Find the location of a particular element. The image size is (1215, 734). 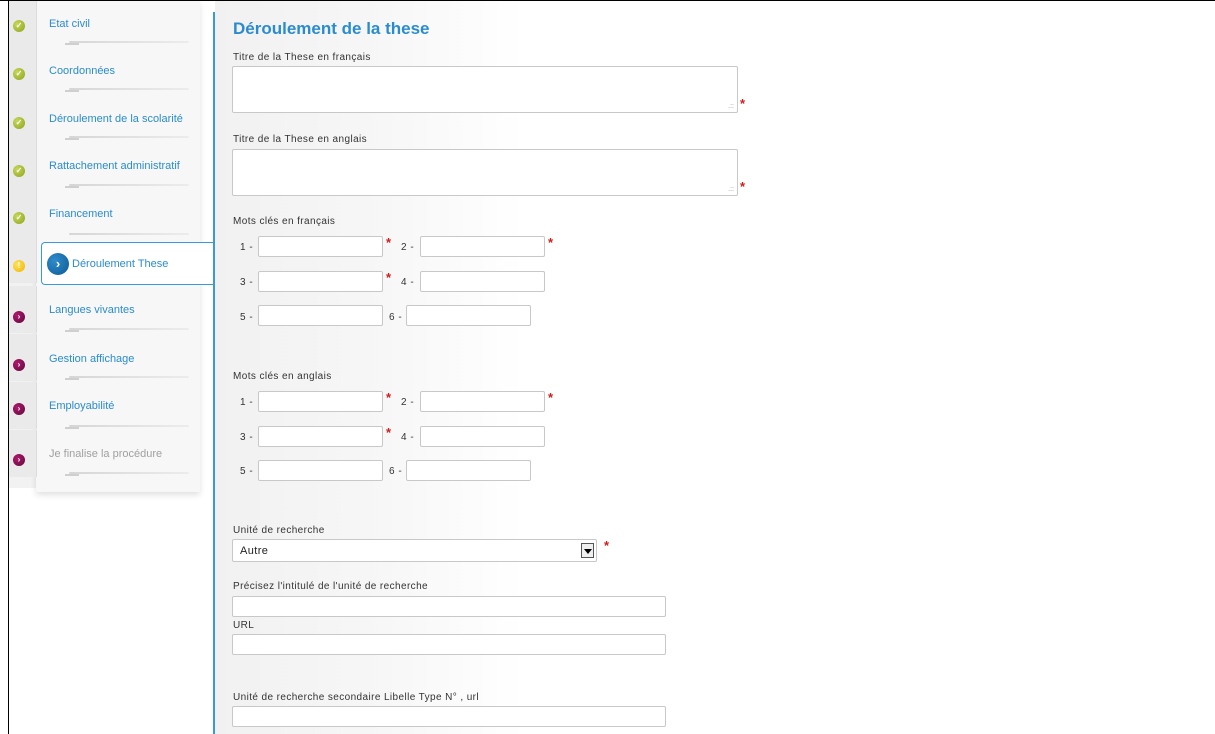

sidebar-item-label: Coordonnées is located at coordinates (82, 71).